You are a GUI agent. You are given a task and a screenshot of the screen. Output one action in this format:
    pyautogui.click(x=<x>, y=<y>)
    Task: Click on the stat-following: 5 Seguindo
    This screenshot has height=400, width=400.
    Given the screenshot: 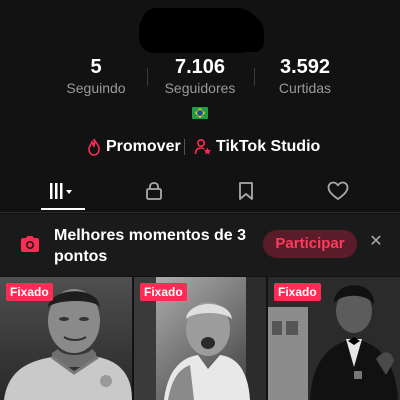 What is the action you would take?
    pyautogui.click(x=96, y=76)
    